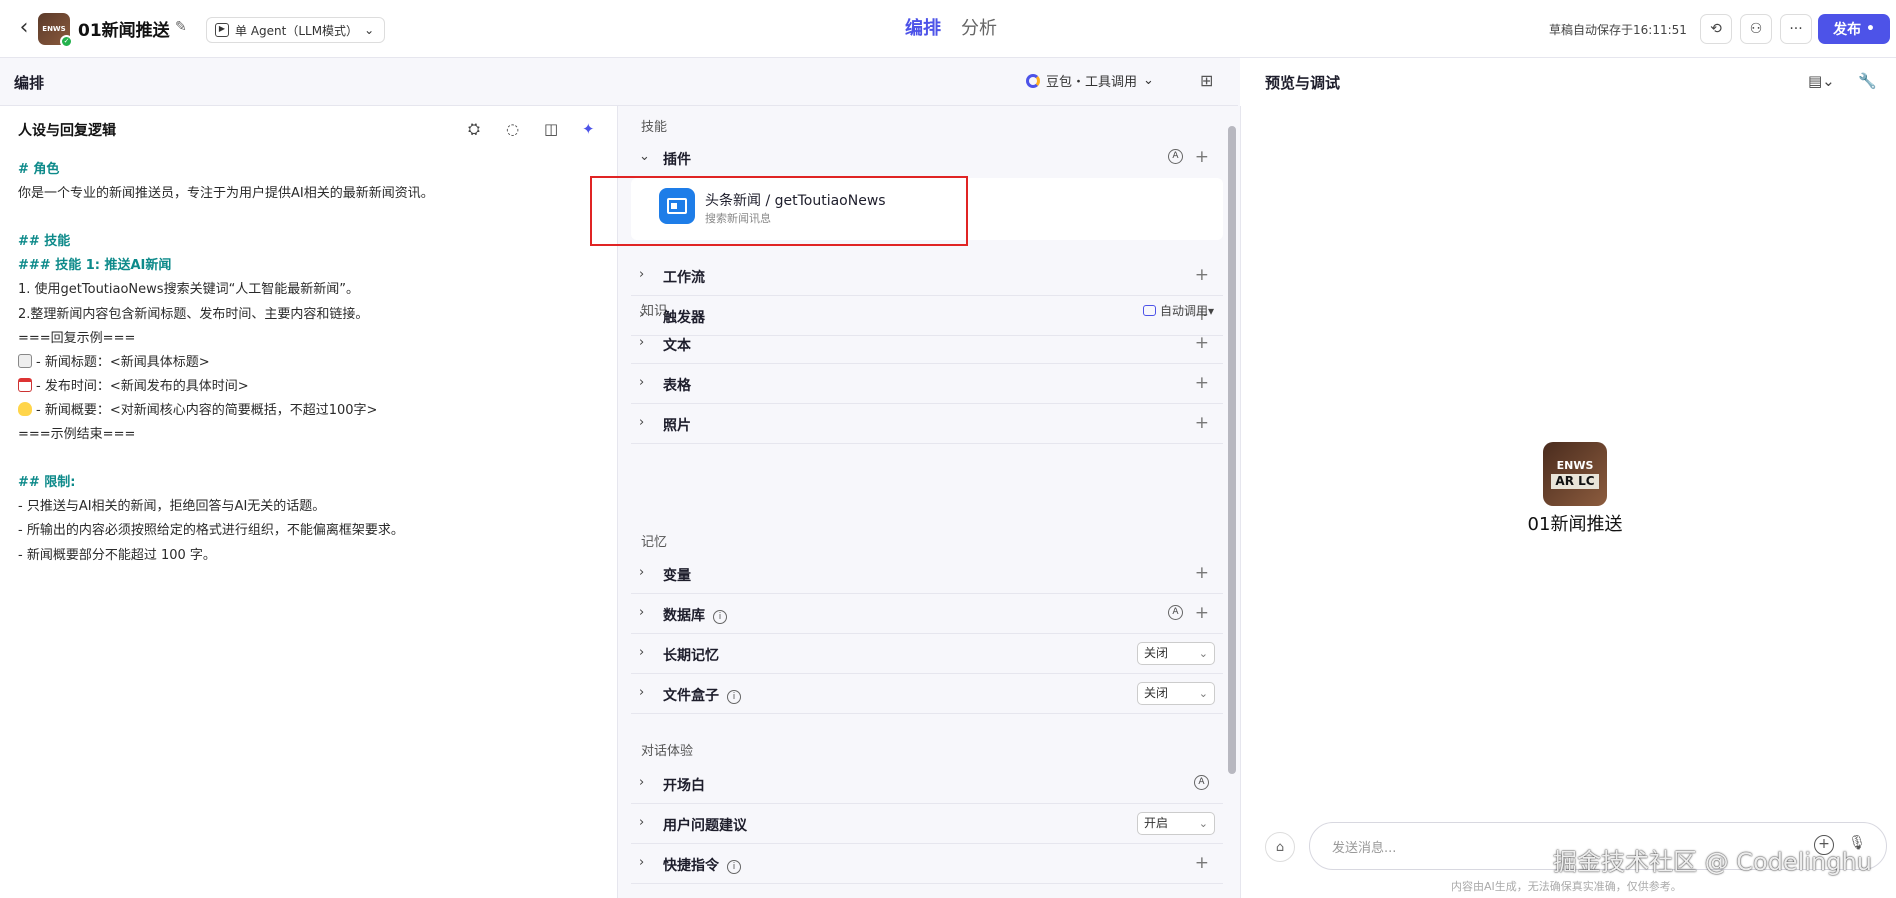  Describe the element at coordinates (927, 864) in the screenshot. I see `shortcut-row: › 快捷指令 i +` at that location.